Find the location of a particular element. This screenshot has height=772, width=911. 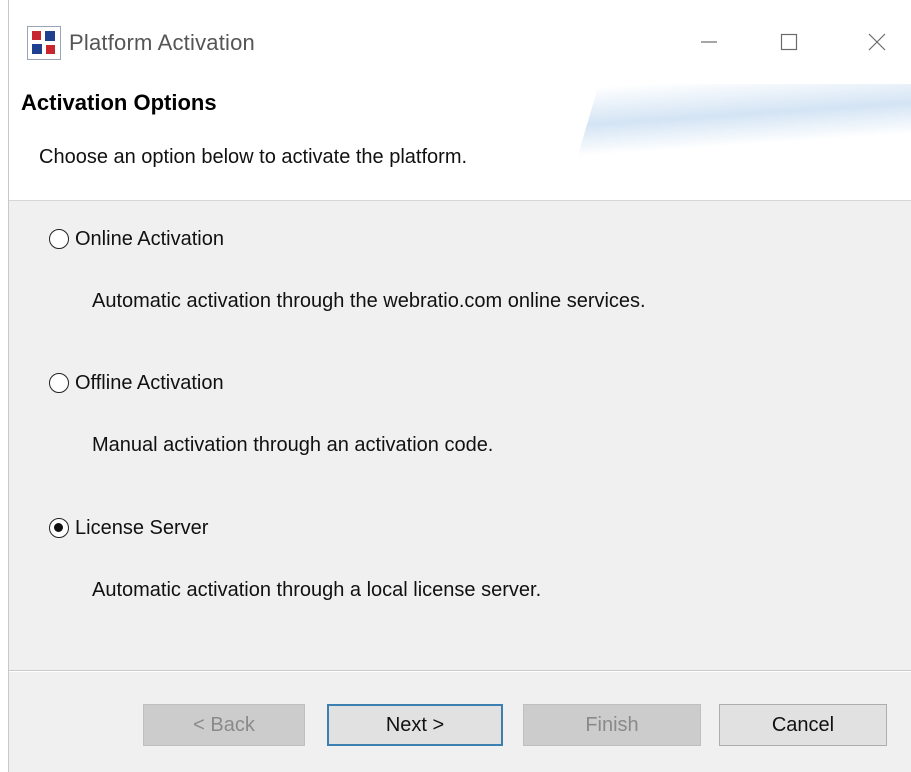

option-label: Online Activation is located at coordinates (149, 239).